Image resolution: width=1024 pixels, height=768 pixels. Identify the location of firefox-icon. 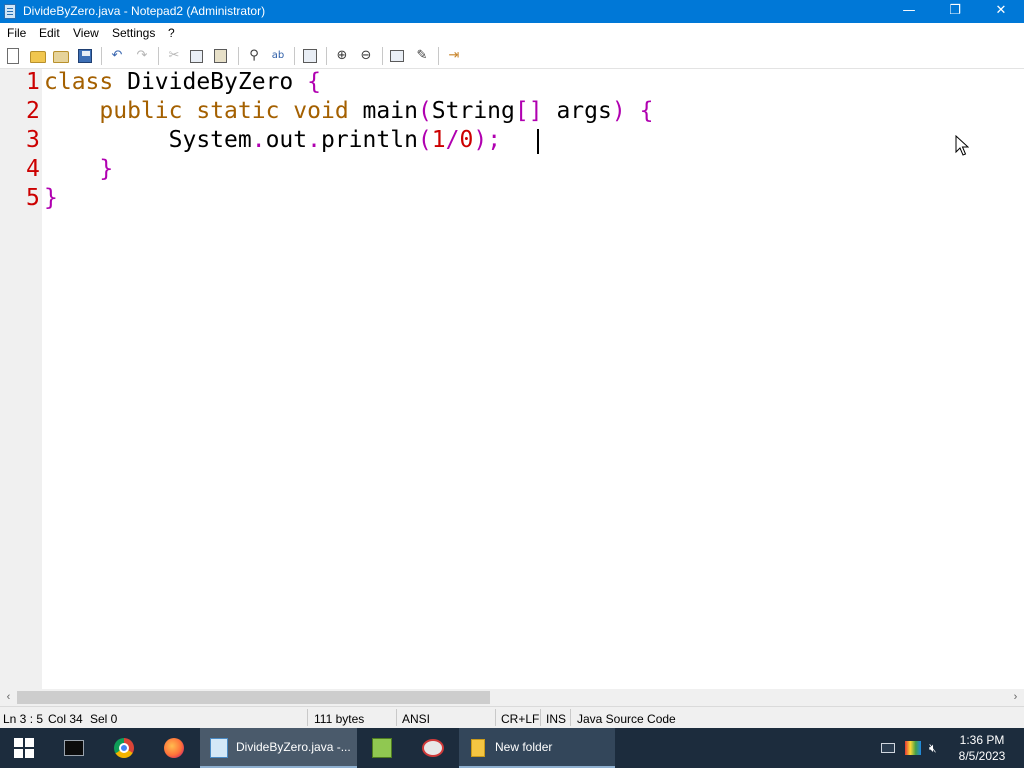
(174, 748).